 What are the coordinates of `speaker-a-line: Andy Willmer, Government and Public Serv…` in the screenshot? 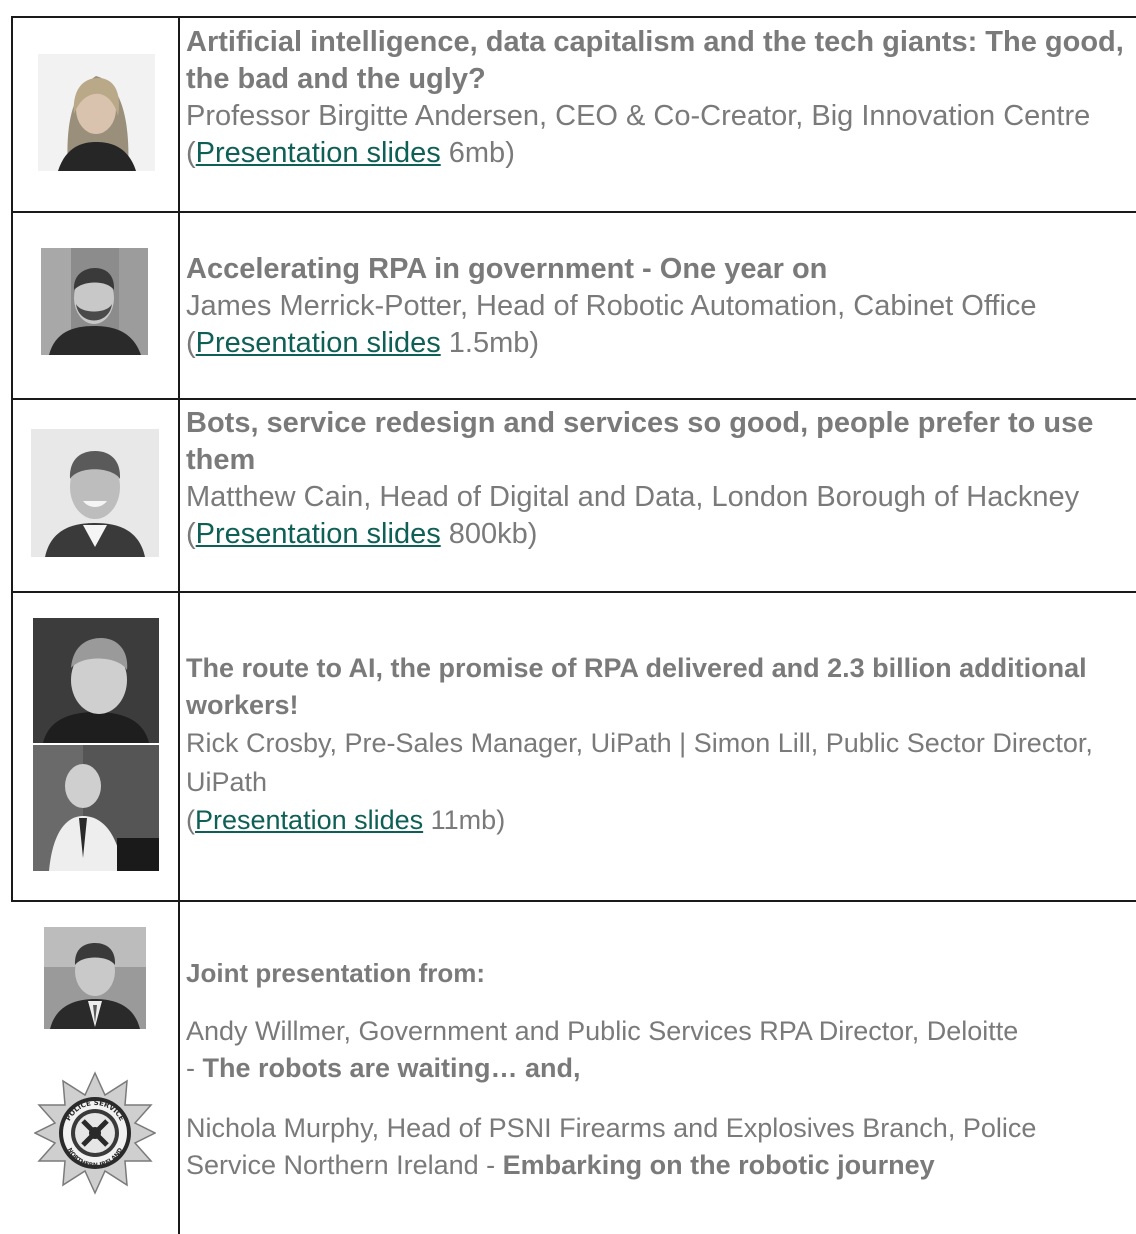 It's located at (602, 1049).